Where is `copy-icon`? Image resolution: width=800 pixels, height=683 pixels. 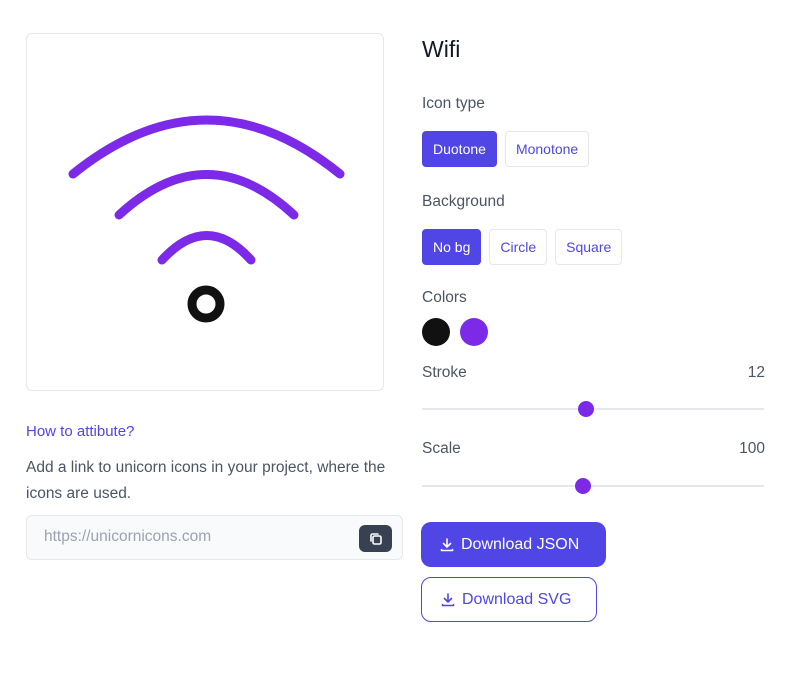
copy-icon is located at coordinates (375, 538).